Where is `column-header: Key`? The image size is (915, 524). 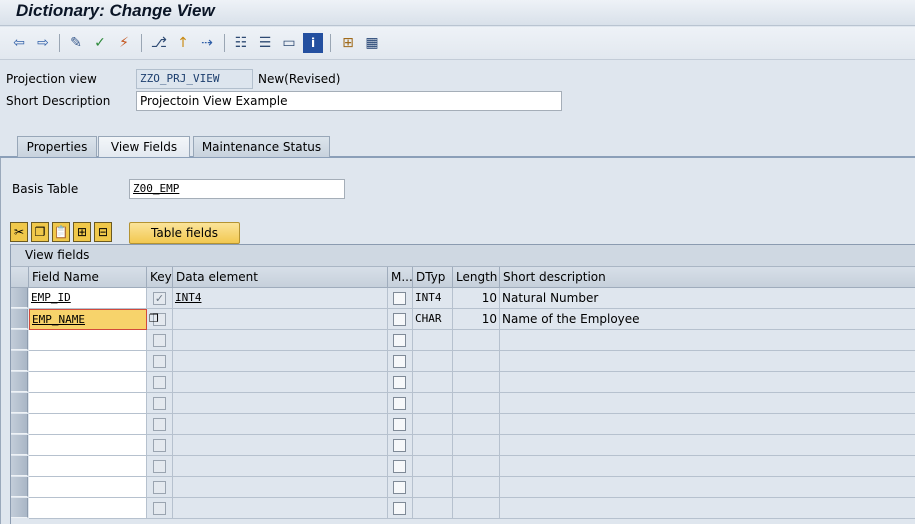
column-header: Key is located at coordinates (160, 277).